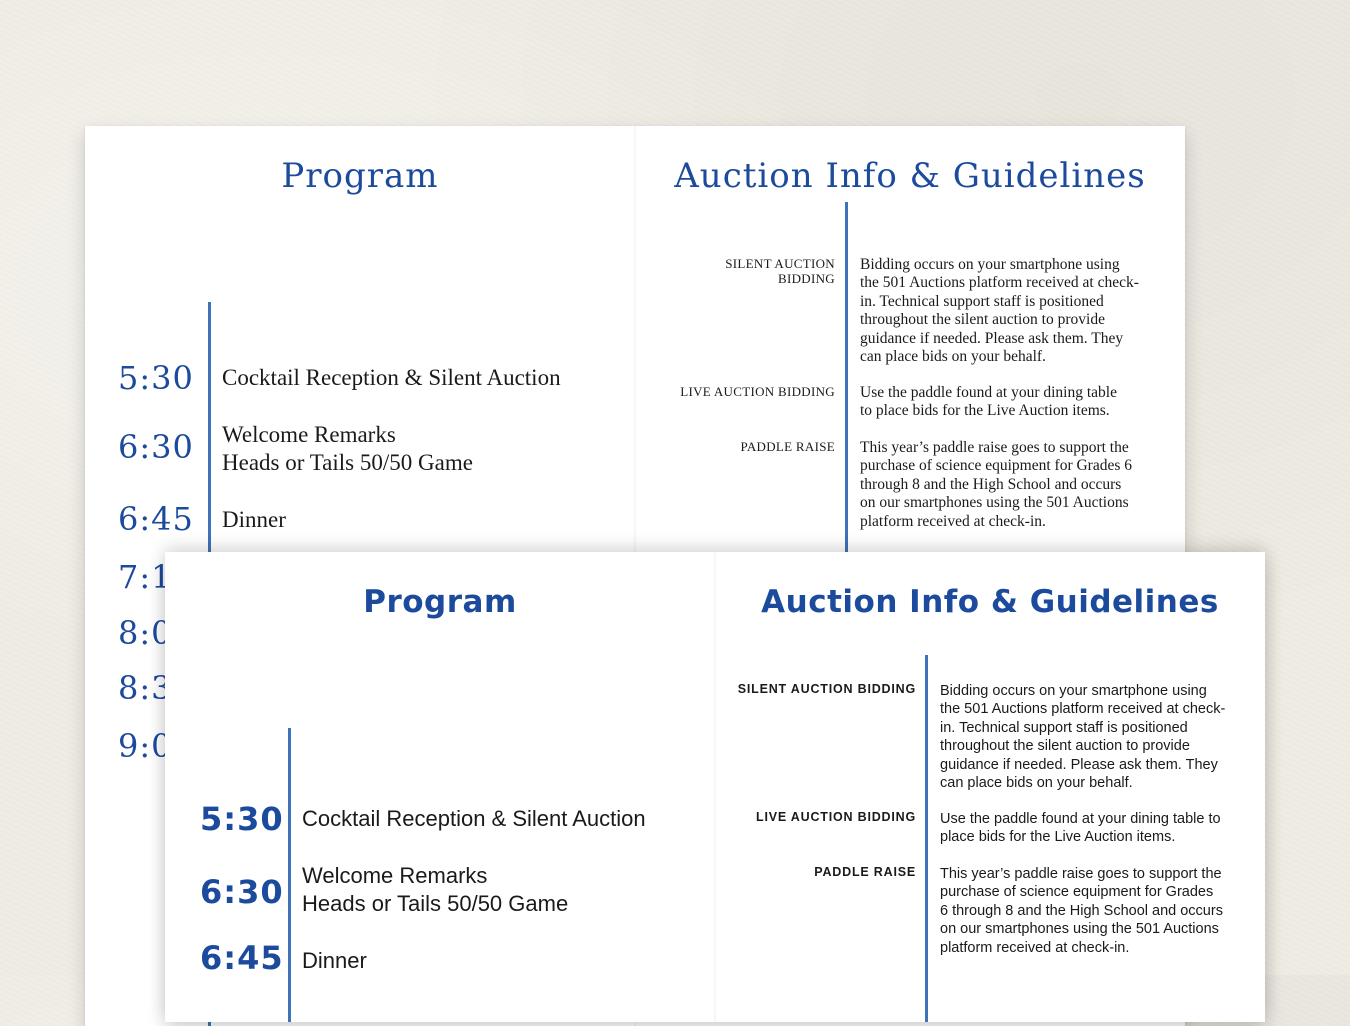 The image size is (1350, 1026). What do you see at coordinates (289, 875) in the screenshot?
I see `program-timeline-rule` at bounding box center [289, 875].